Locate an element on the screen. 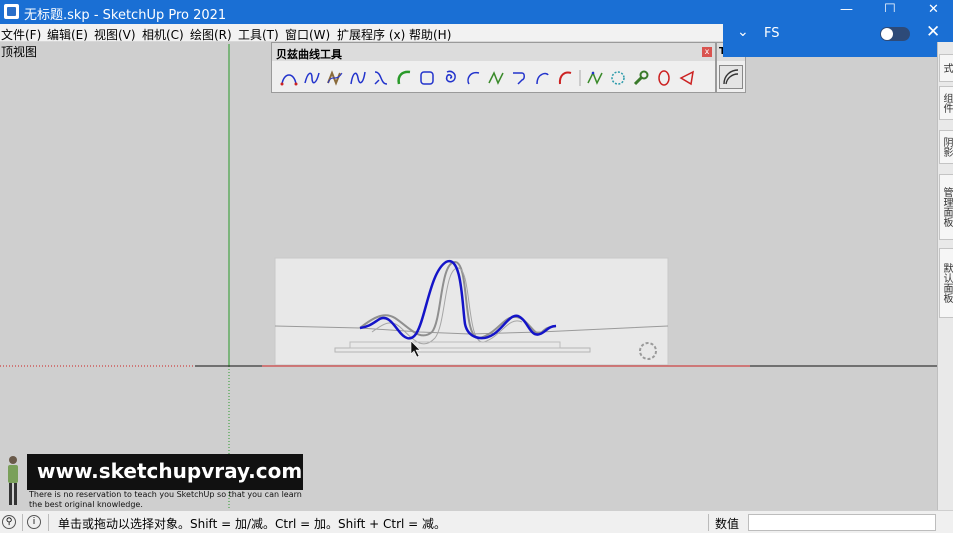  chevron-down-icon: ⌄ is located at coordinates (743, 32).